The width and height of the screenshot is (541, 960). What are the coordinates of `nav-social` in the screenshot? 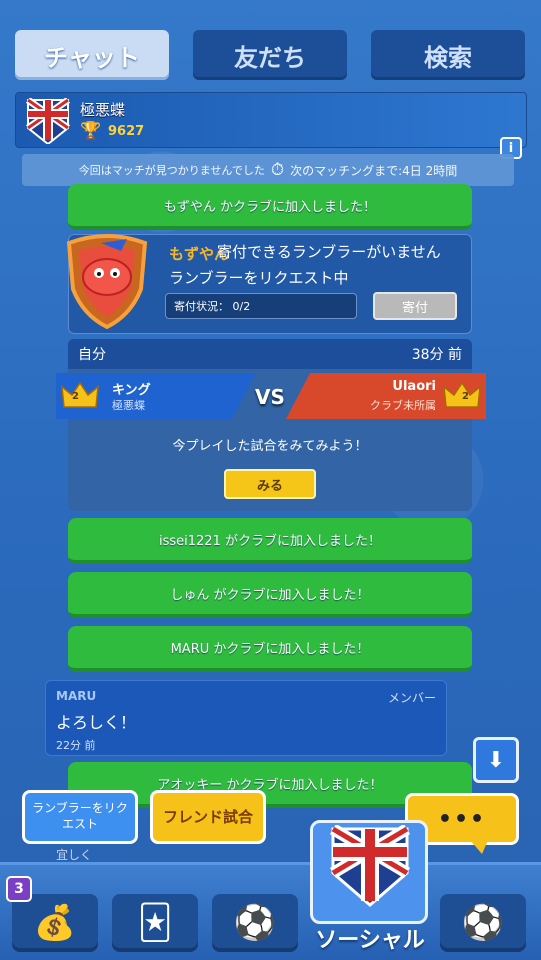 It's located at (369, 872).